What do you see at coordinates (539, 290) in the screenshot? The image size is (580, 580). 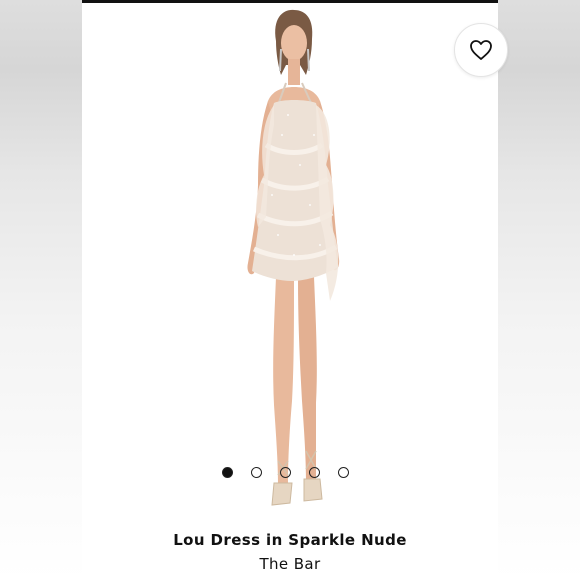 I see `background-blur-right` at bounding box center [539, 290].